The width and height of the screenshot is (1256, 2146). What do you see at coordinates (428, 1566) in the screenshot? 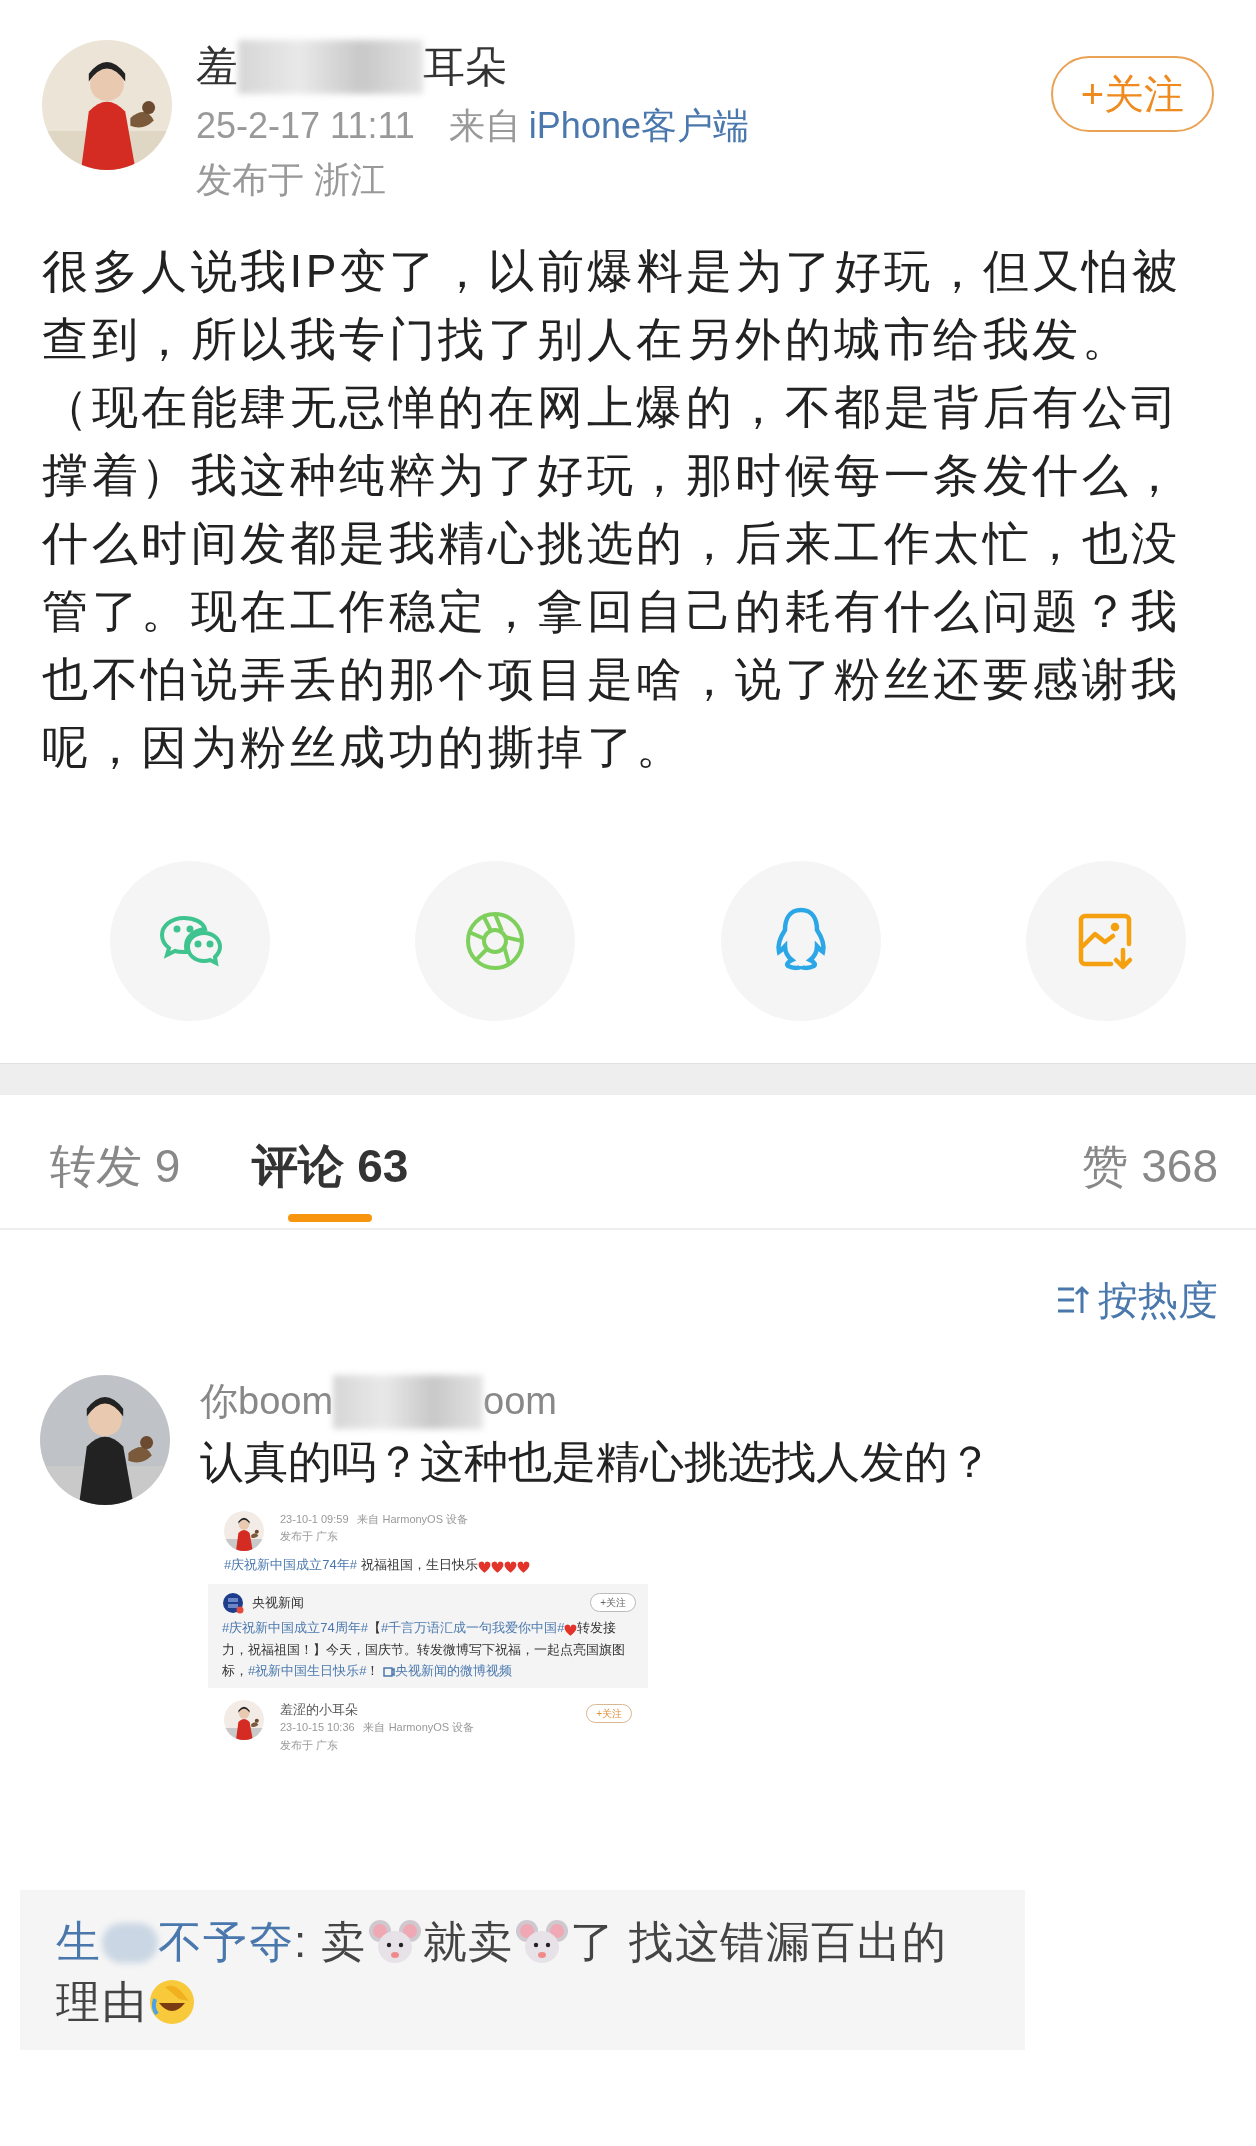
I see `post-text: #庆祝新中国成立74年# 祝福祖国，生日快乐` at bounding box center [428, 1566].